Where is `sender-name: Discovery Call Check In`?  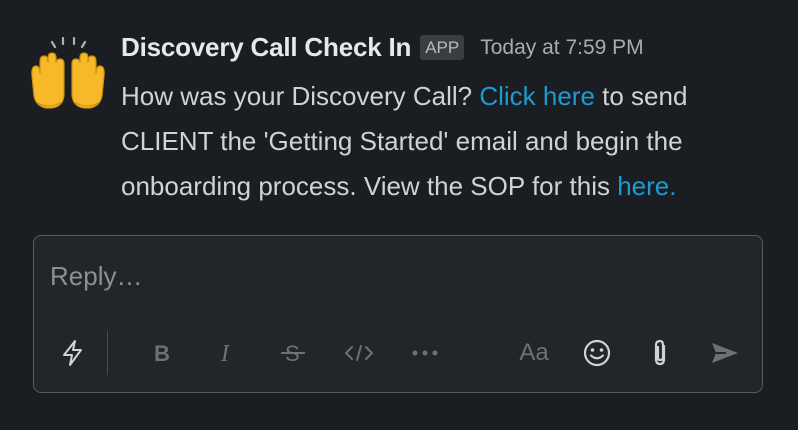
sender-name: Discovery Call Check In is located at coordinates (266, 47).